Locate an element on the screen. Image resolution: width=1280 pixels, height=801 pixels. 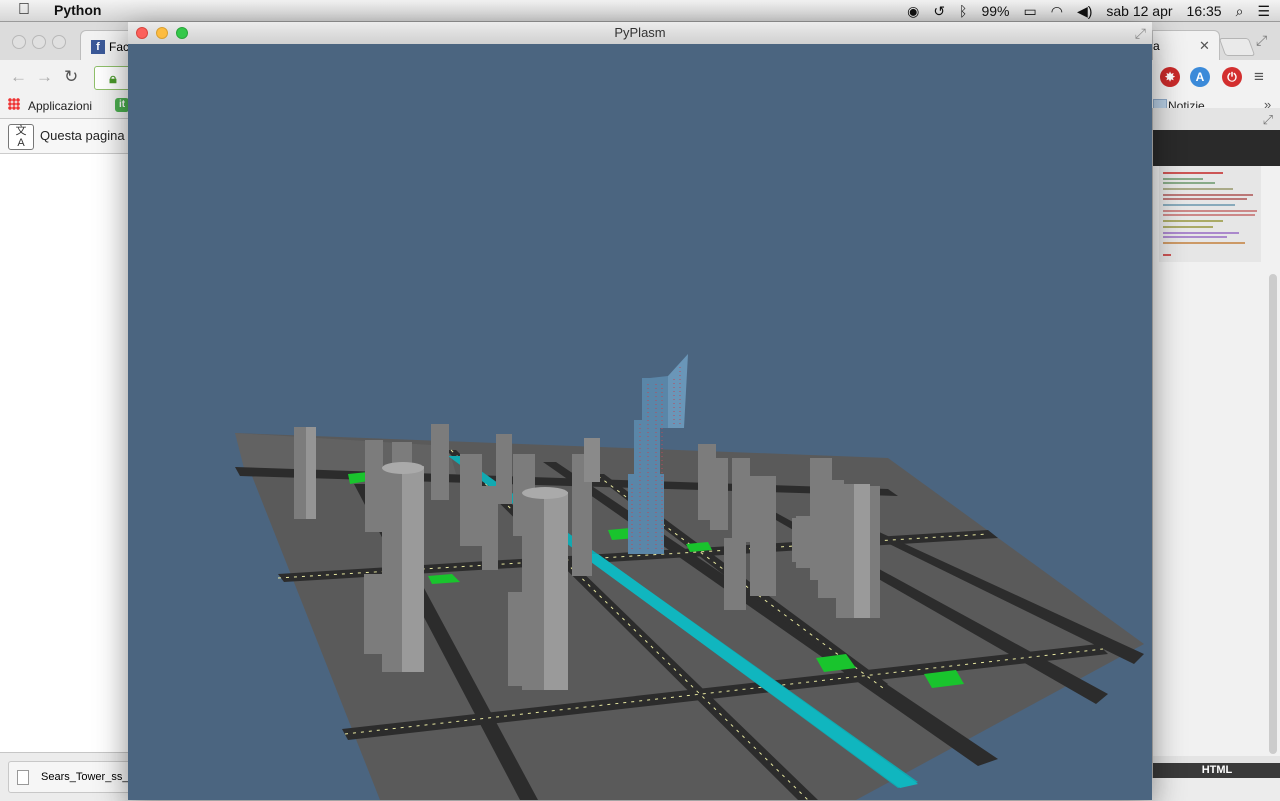
bookmark-it-icon: it is located at coordinates (122, 105).